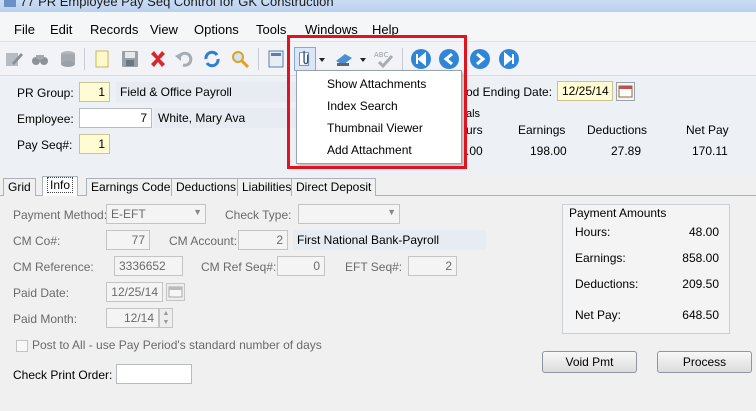 The height and width of the screenshot is (411, 756). Describe the element at coordinates (548, 151) in the screenshot. I see `totals-earnings-value: 198.00` at that location.